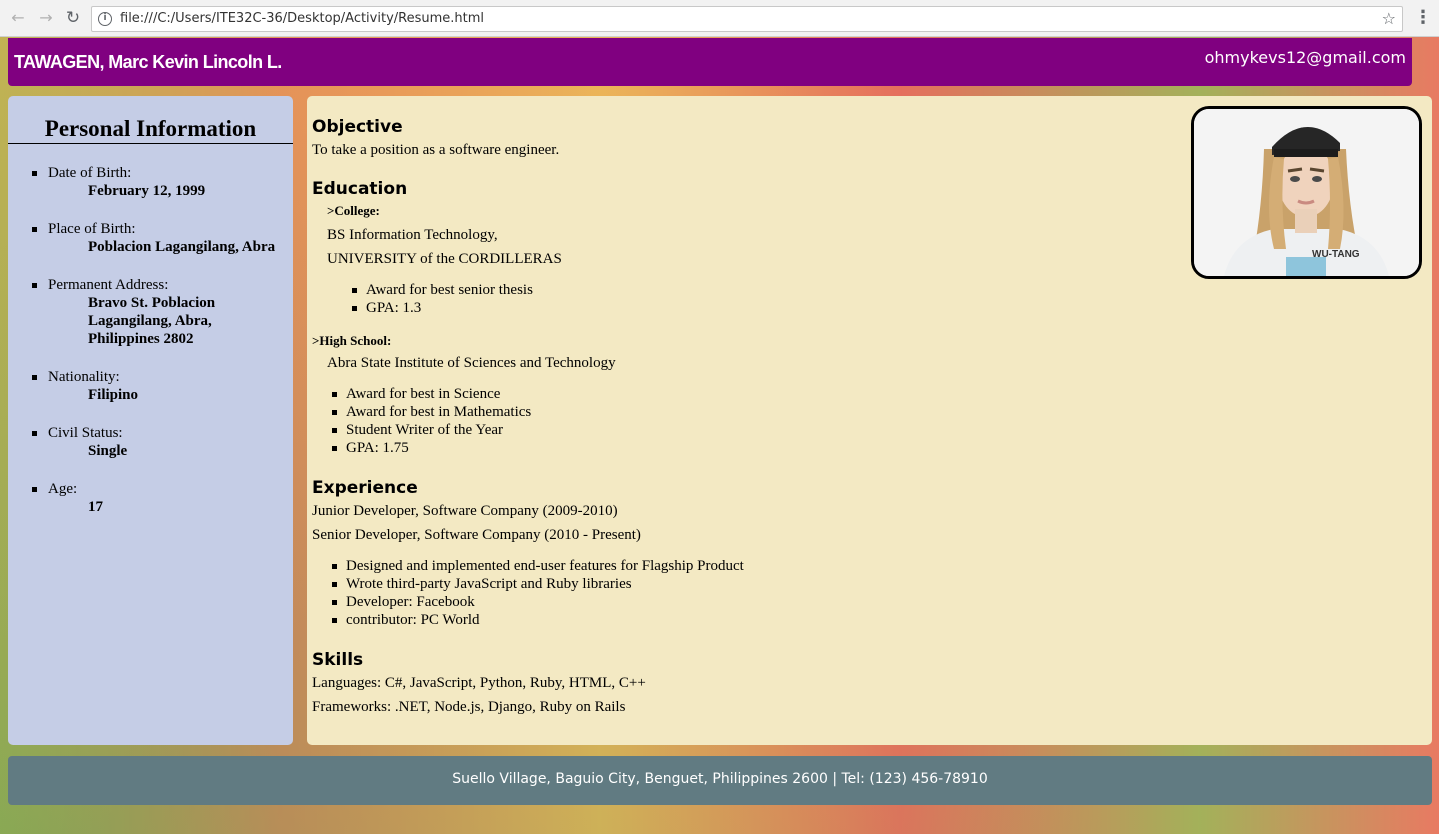 This screenshot has width=1439, height=834. I want to click on info-label: Permanent Address:, so click(108, 285).